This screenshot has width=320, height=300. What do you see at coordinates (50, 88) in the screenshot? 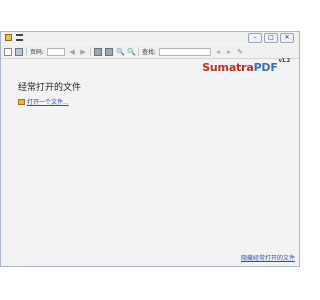
I see `page-title: 经常打开的文件` at bounding box center [50, 88].